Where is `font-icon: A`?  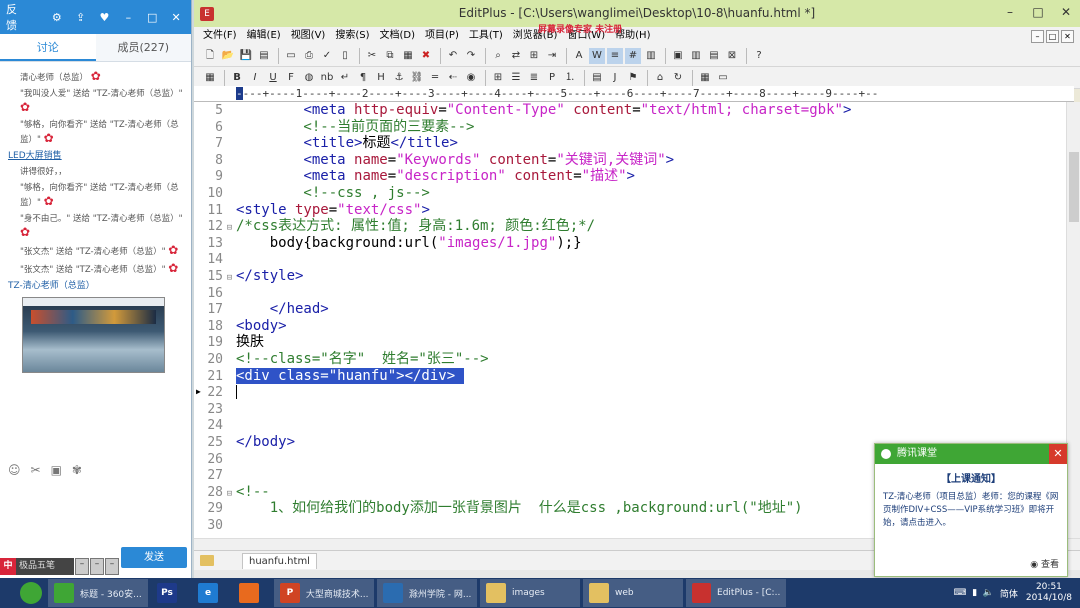 font-icon: A is located at coordinates (579, 56).